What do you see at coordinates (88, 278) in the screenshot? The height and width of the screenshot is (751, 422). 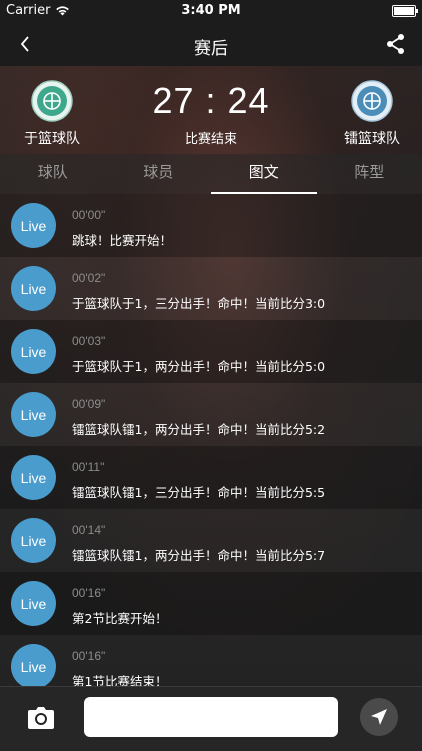 I see `feed-time: 00'02"` at bounding box center [88, 278].